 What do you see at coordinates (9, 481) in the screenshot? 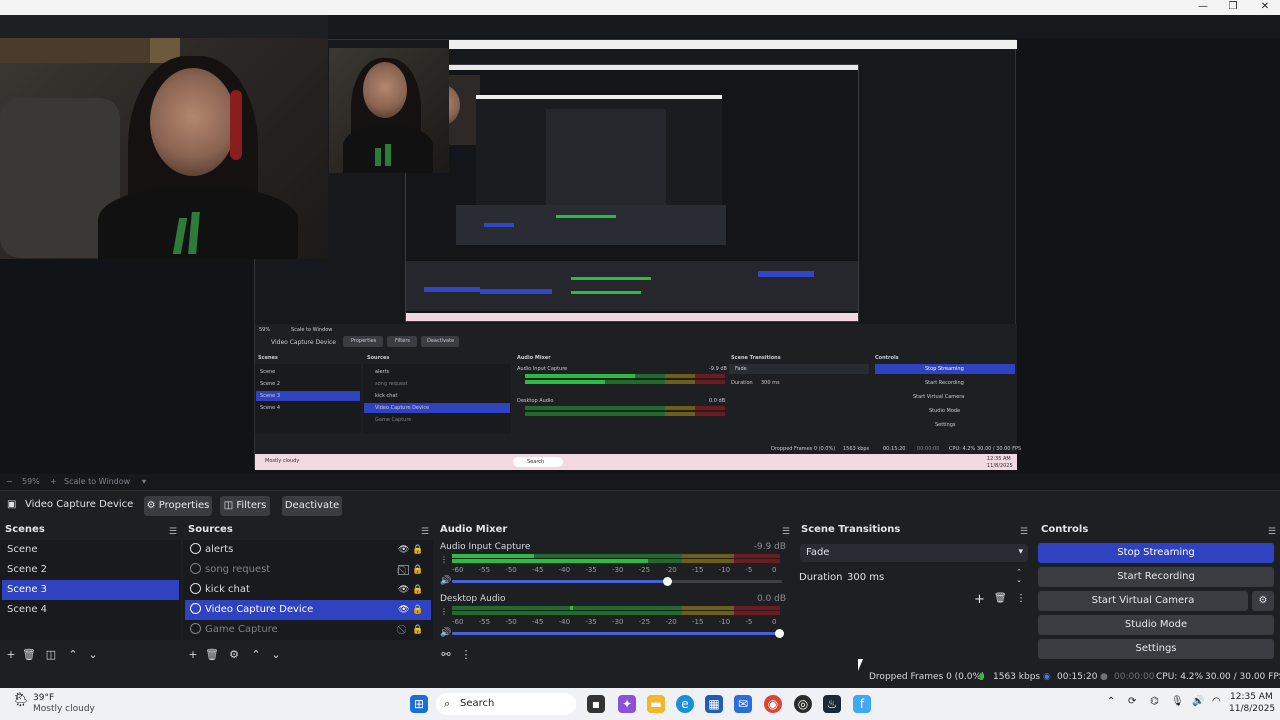
I see `zoom-out-icon: −` at bounding box center [9, 481].